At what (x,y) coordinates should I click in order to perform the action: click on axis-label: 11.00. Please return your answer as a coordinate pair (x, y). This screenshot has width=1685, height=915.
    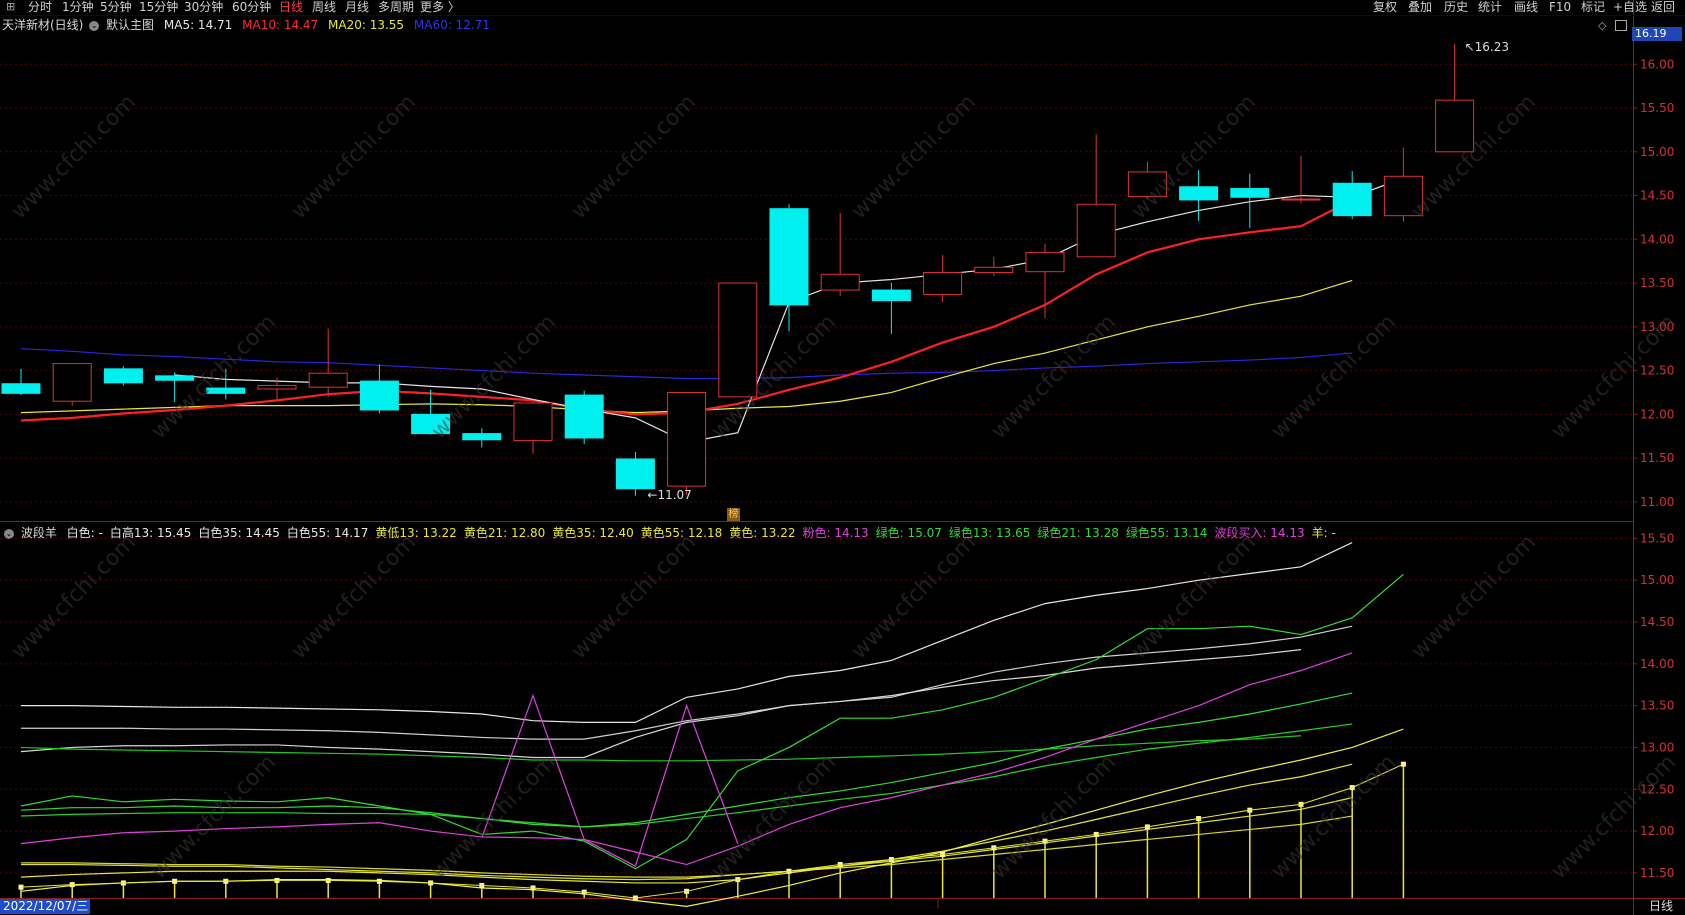
    Looking at the image, I should click on (1657, 502).